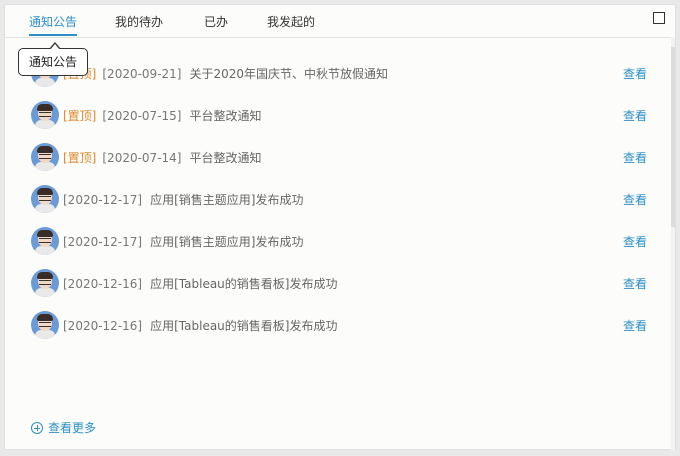 This screenshot has width=680, height=456. Describe the element at coordinates (340, 116) in the screenshot. I see `list-item: [置顶] [2020-07-15] 平台整改通知 查看` at that location.